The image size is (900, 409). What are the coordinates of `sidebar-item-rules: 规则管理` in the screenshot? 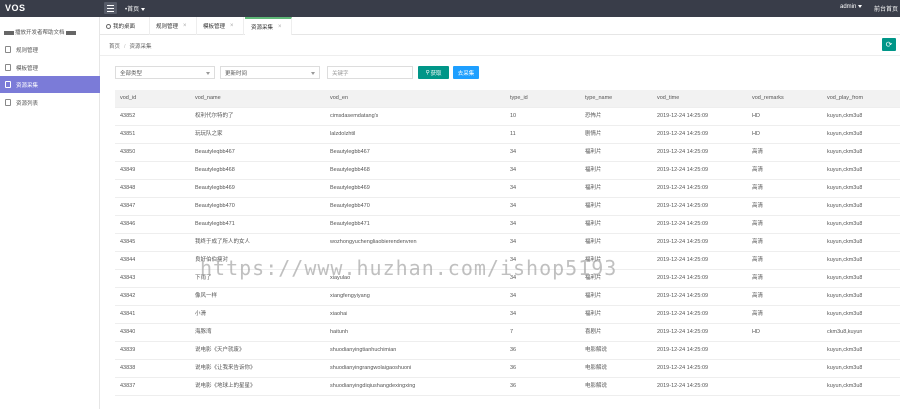 It's located at (50, 49).